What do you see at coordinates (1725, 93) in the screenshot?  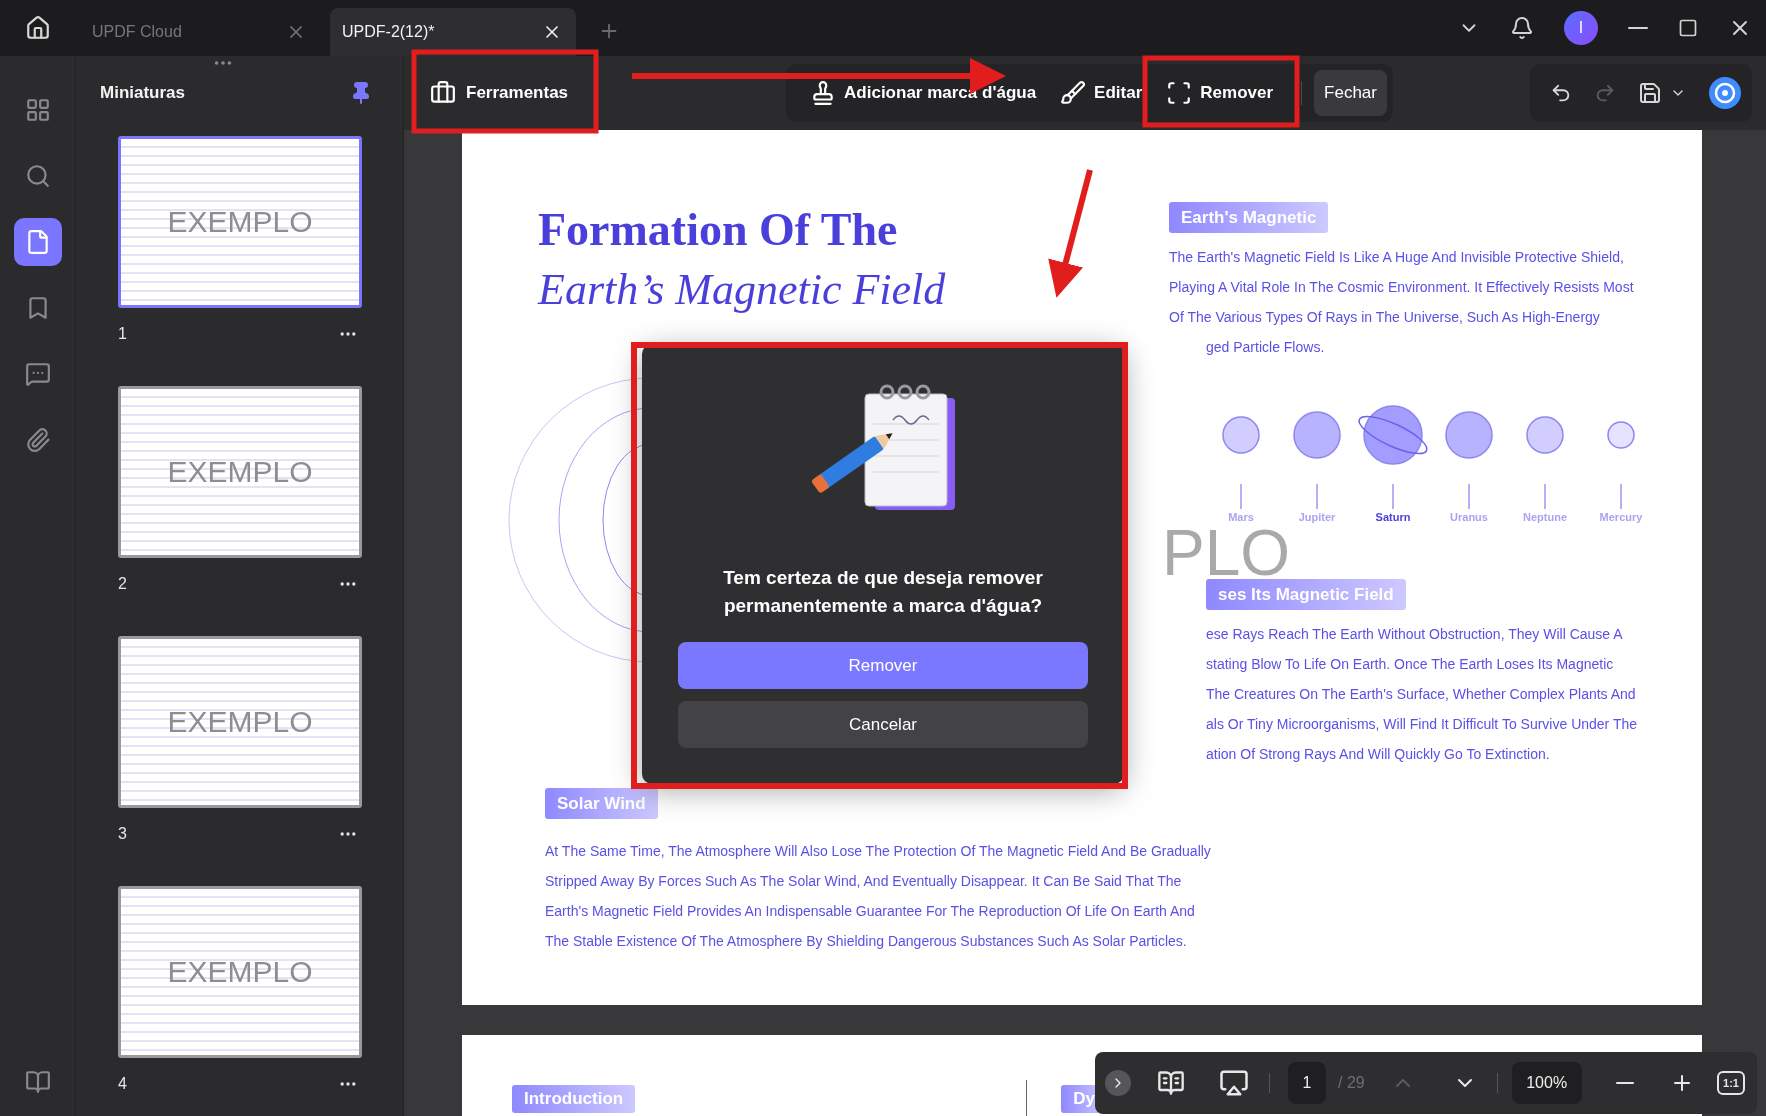 I see `assistant-icon` at bounding box center [1725, 93].